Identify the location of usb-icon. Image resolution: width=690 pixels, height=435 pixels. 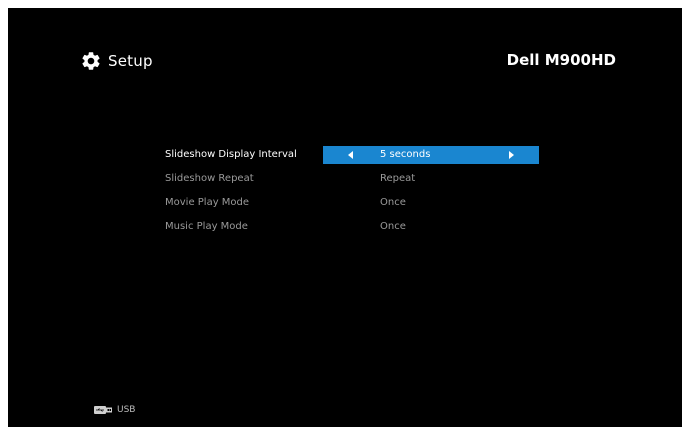
(103, 410).